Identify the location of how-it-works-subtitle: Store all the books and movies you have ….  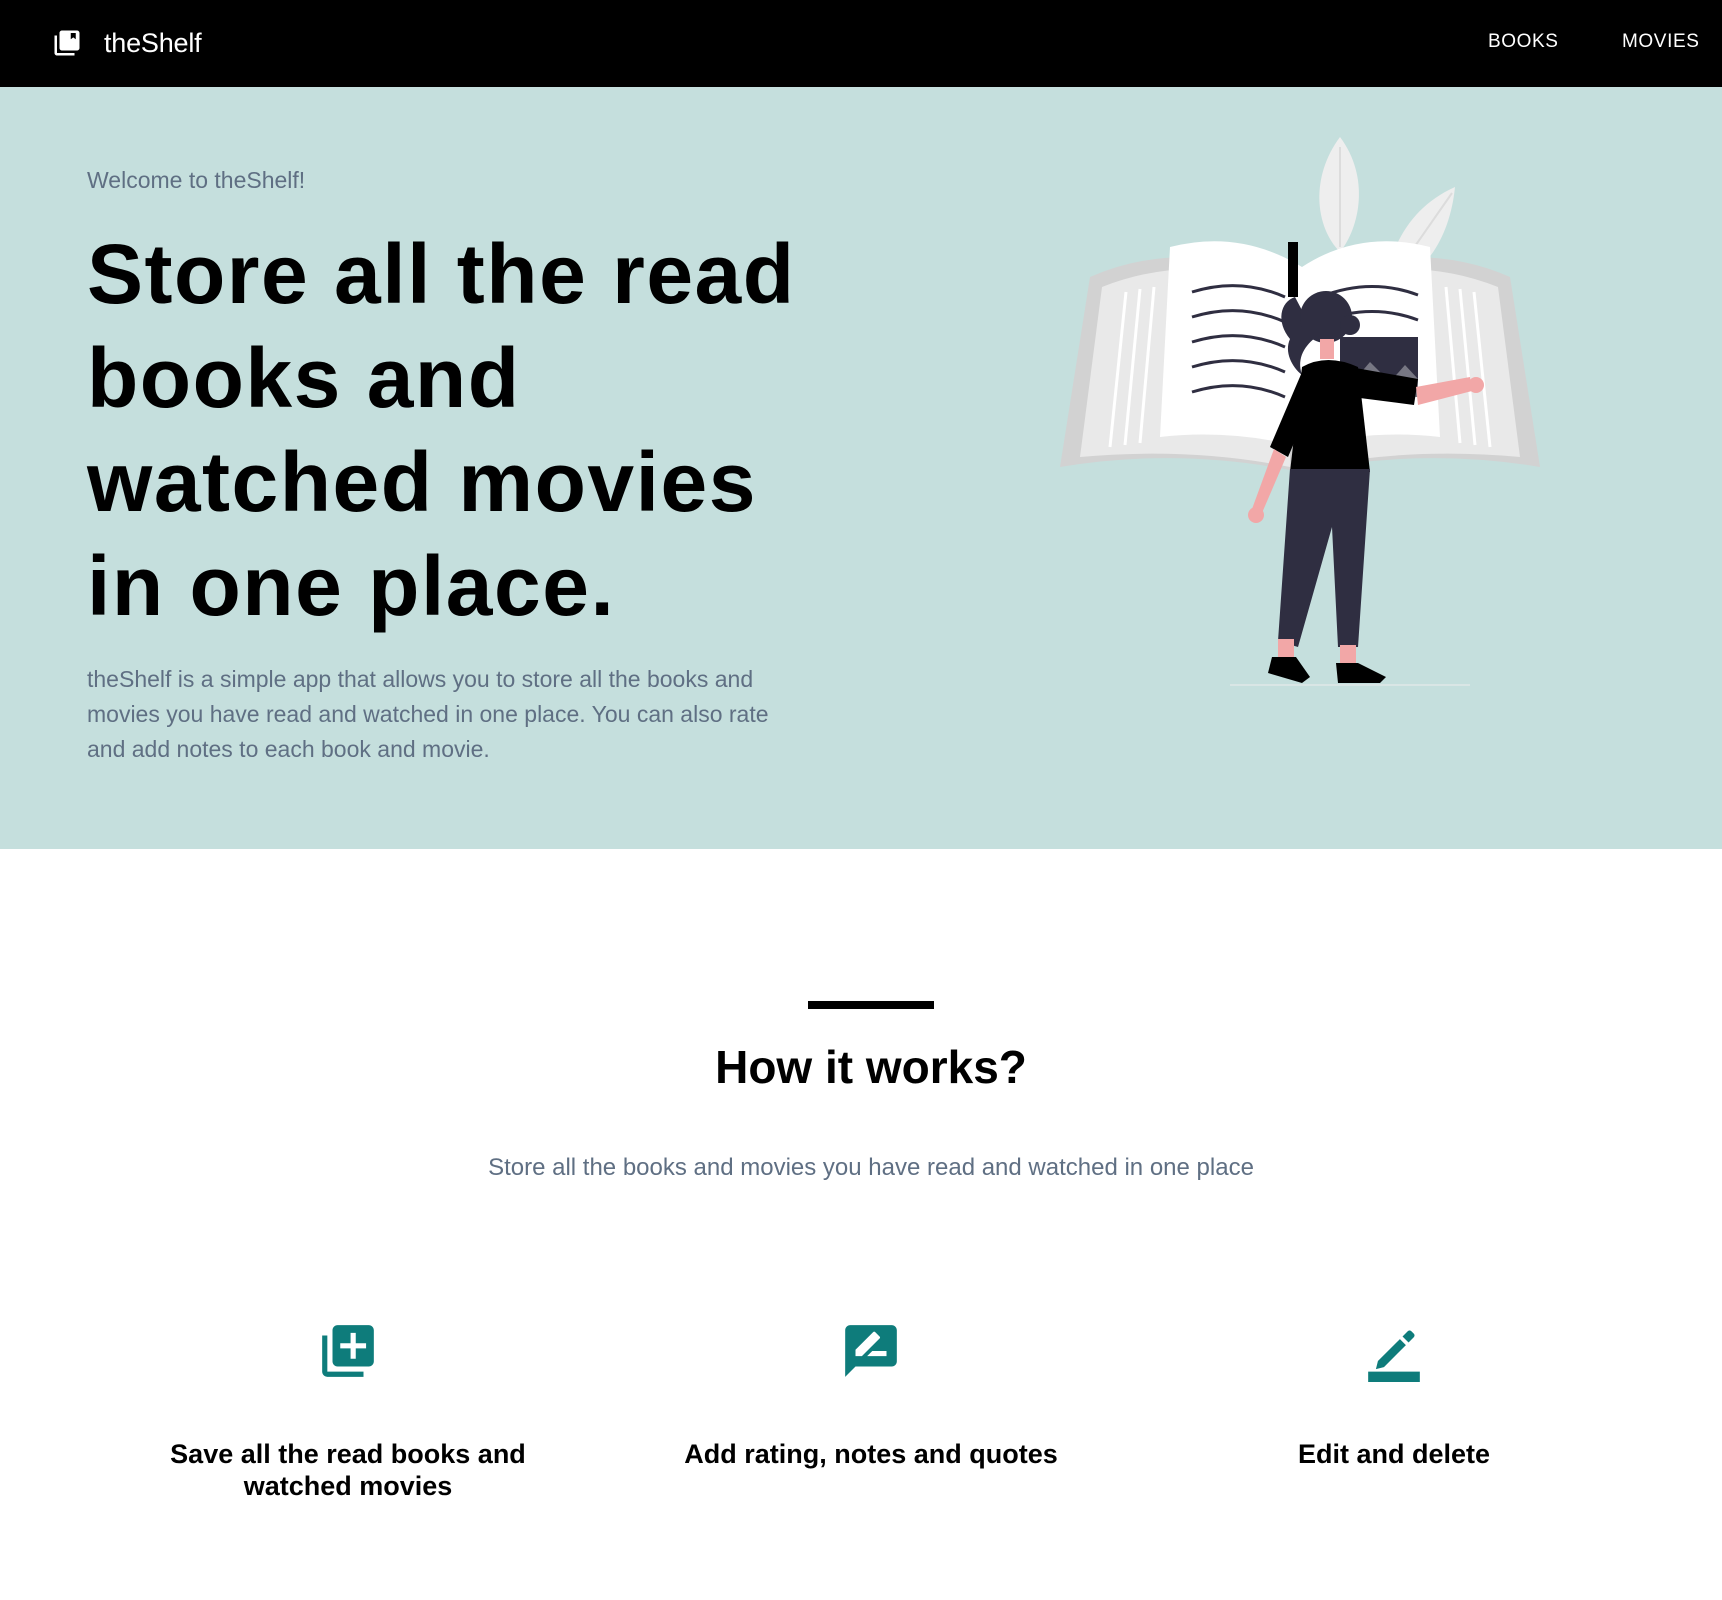
(871, 1167).